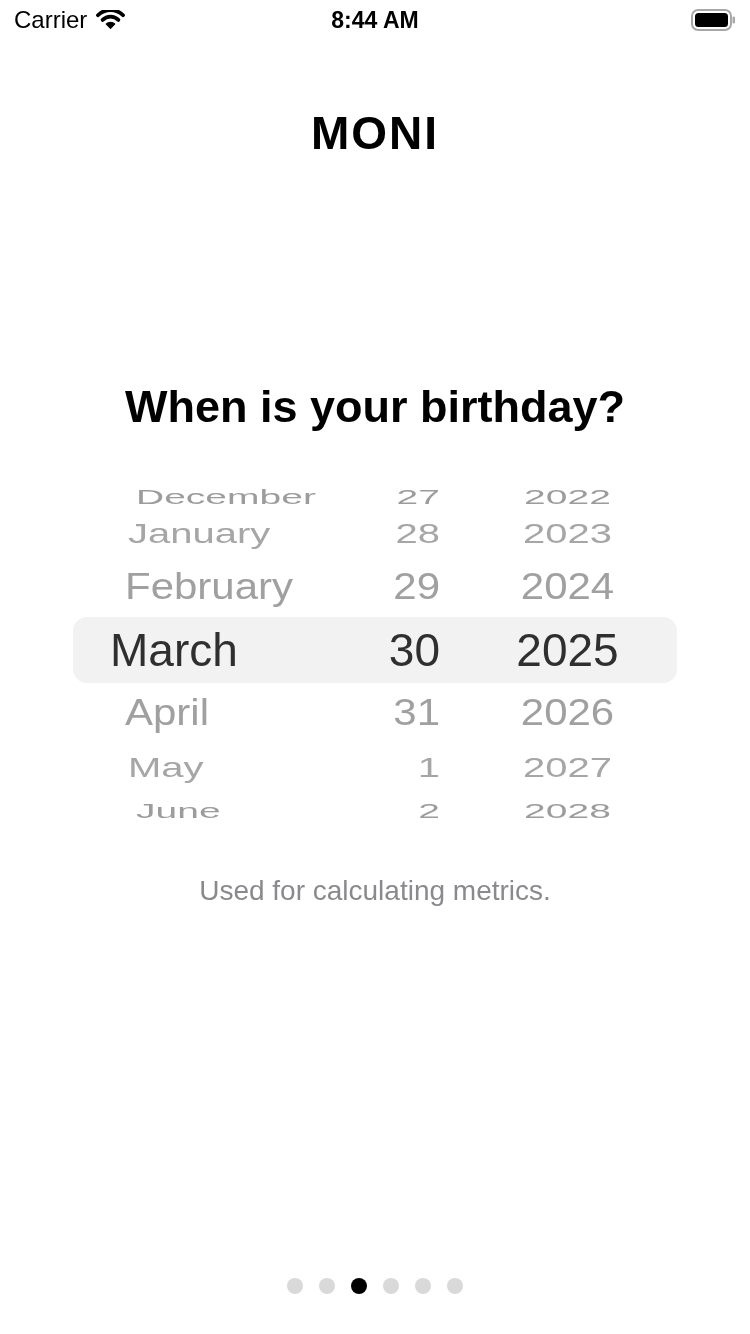 The height and width of the screenshot is (1334, 750). I want to click on day-option: 27, so click(418, 496).